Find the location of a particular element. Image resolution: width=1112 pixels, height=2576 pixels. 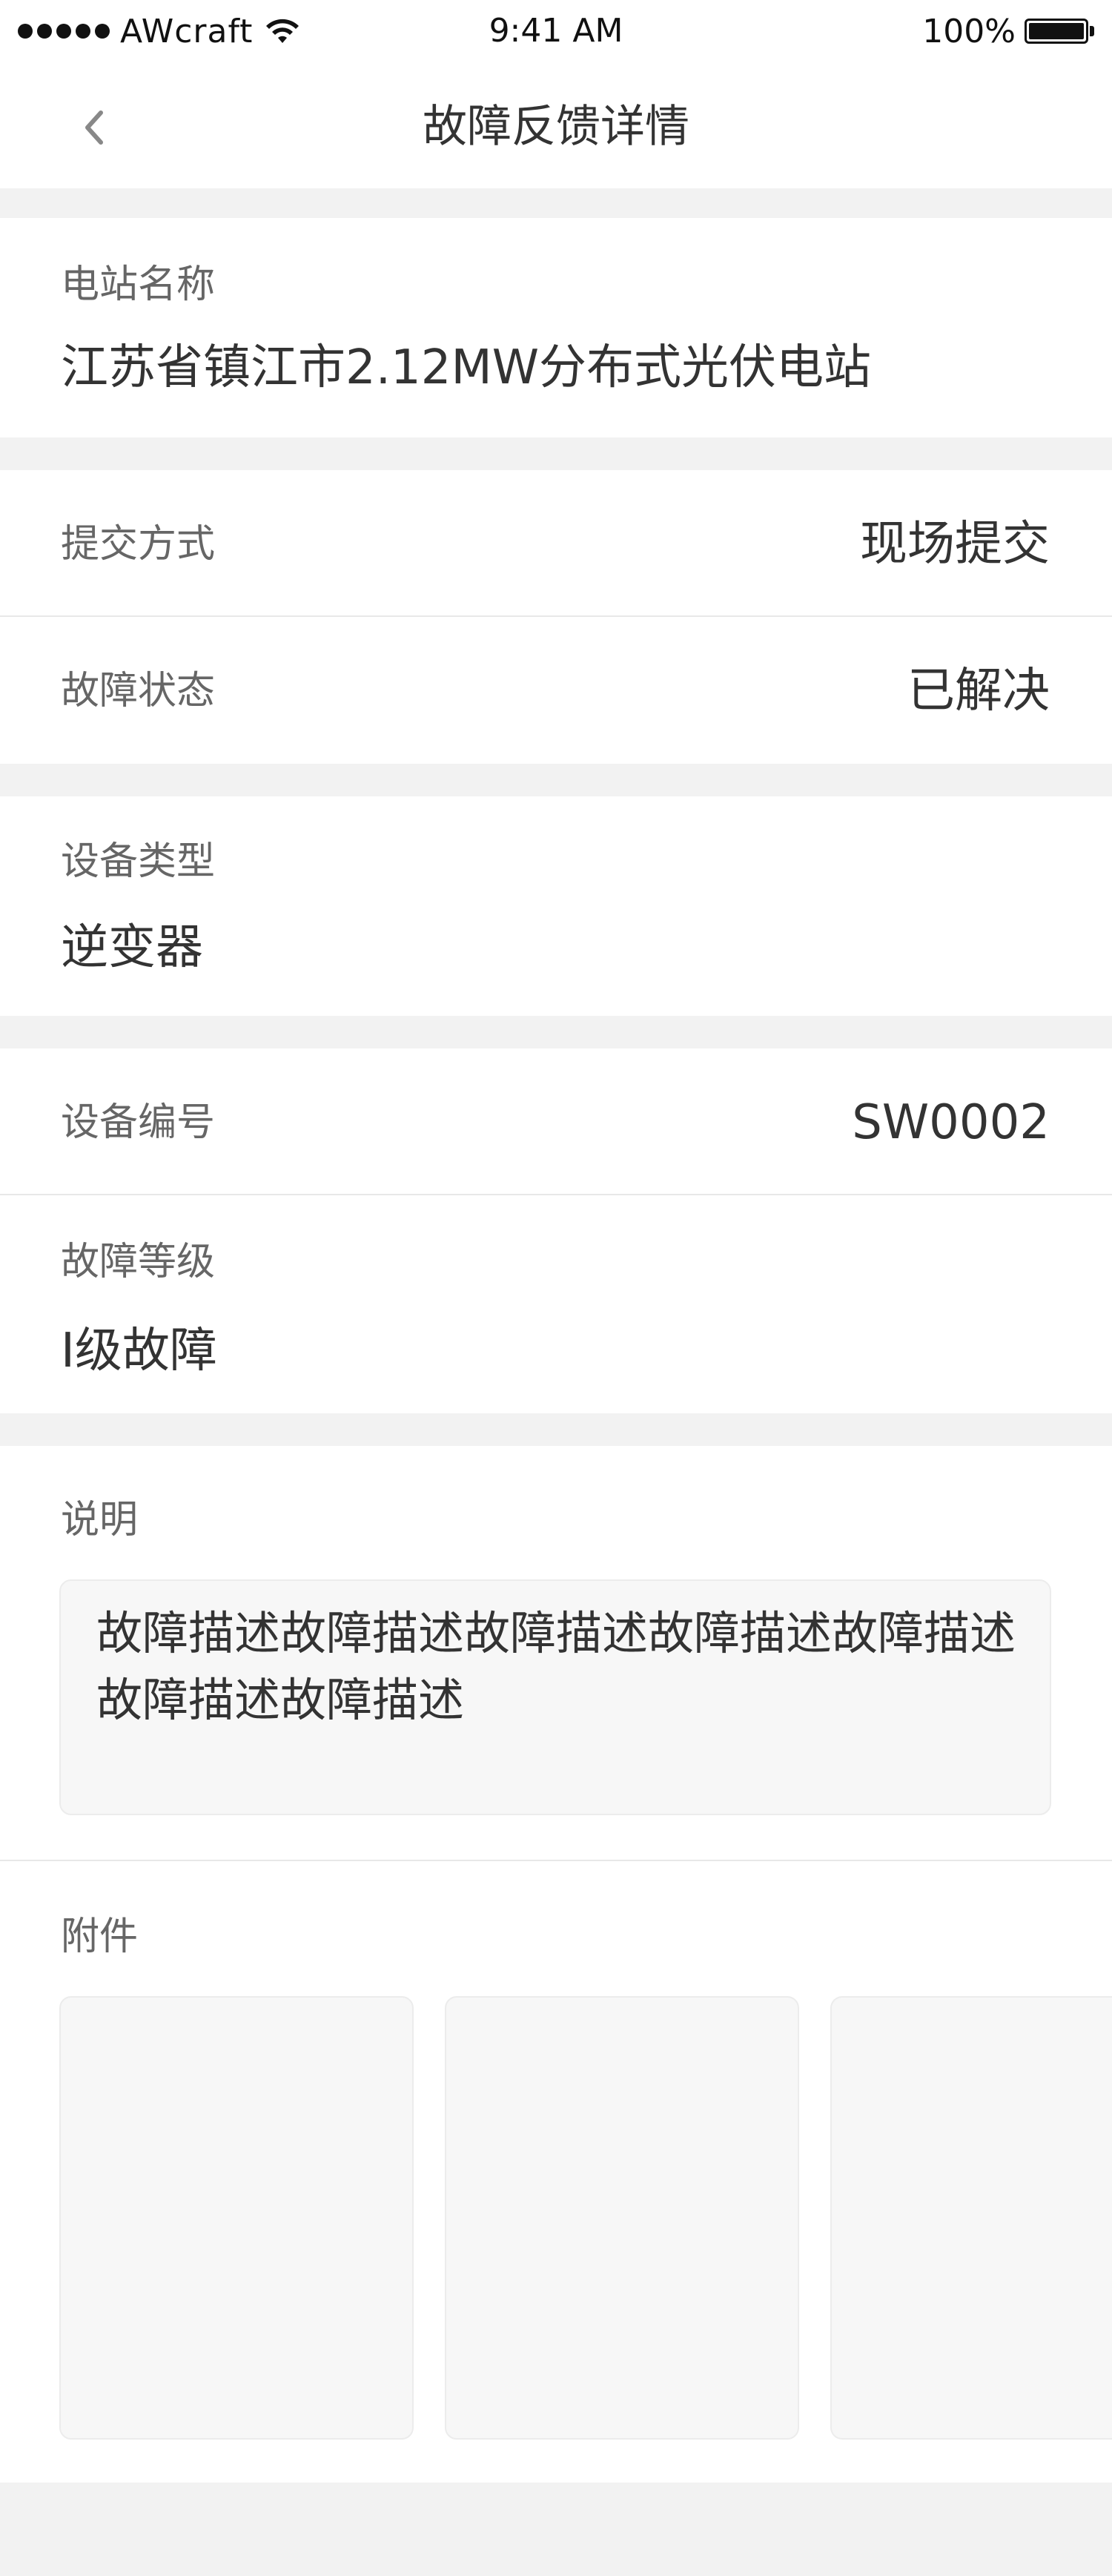

description-box: 故障描述故障描述故障描述故障描述故障描述故障描述故障描述 is located at coordinates (555, 1697).